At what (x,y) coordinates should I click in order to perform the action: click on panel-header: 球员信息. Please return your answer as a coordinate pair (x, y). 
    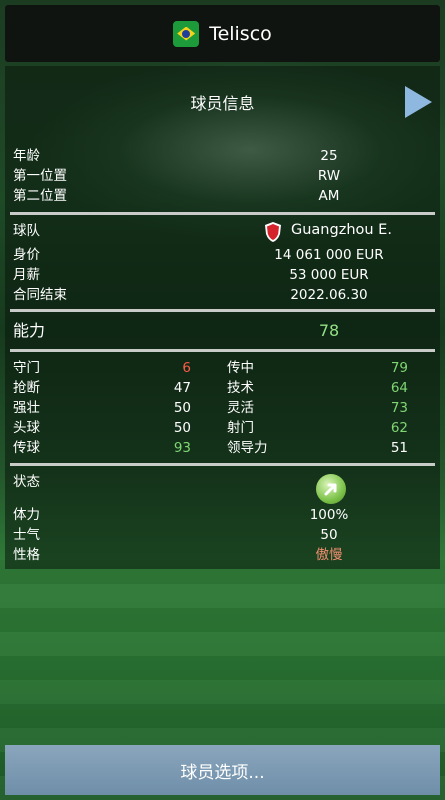
    Looking at the image, I should click on (222, 102).